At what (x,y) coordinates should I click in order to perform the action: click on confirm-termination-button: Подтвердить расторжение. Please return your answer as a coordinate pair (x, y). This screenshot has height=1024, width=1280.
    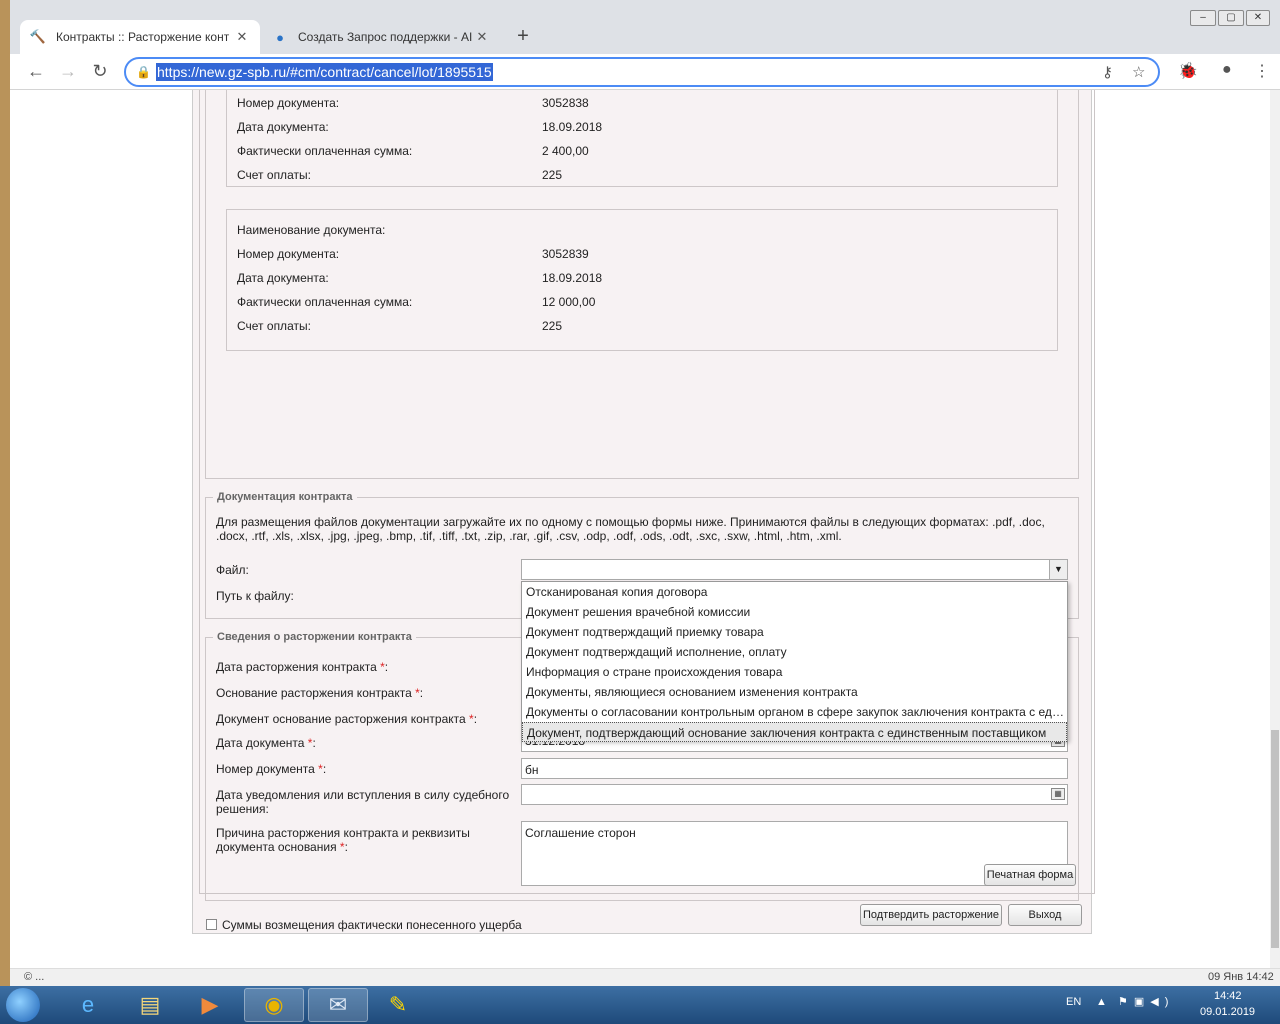
    Looking at the image, I should click on (931, 915).